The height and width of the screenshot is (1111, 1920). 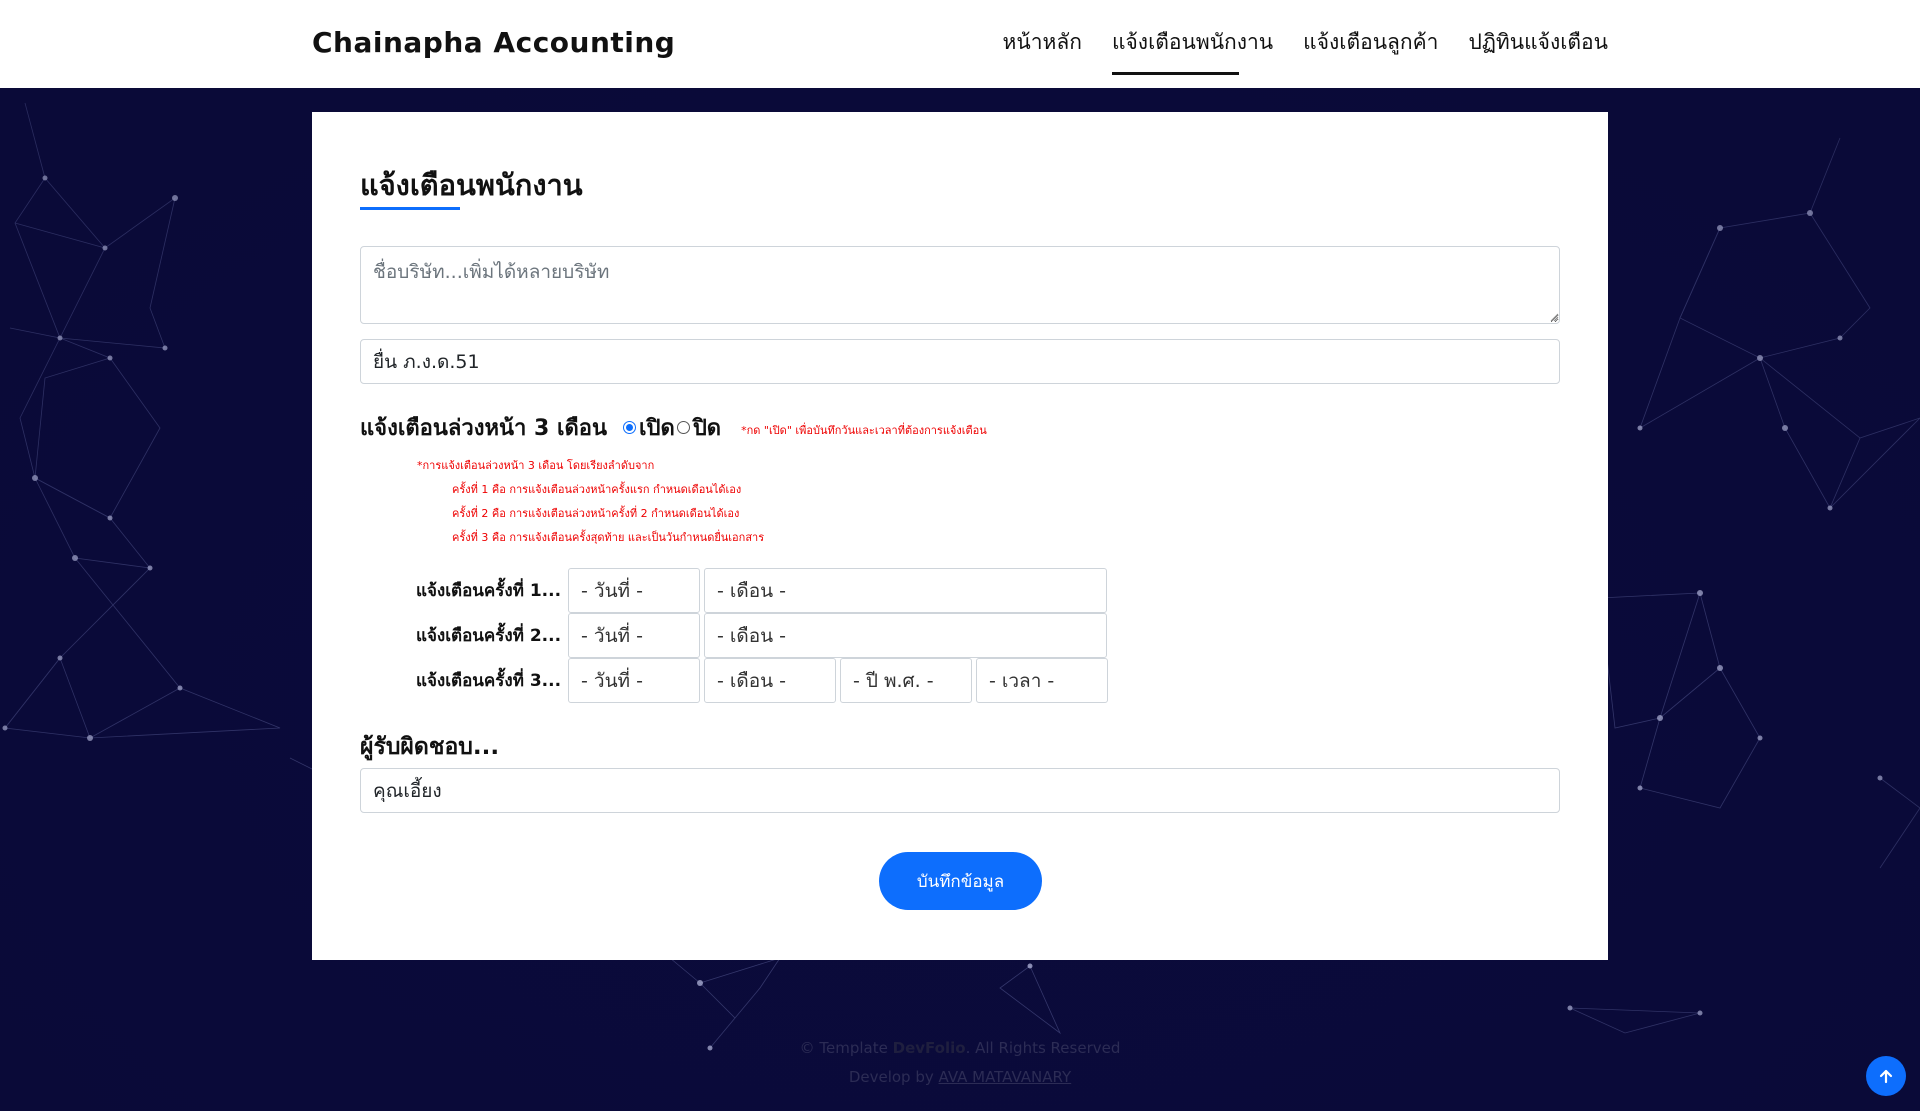 I want to click on radio-on-option: เปิด, so click(x=649, y=427).